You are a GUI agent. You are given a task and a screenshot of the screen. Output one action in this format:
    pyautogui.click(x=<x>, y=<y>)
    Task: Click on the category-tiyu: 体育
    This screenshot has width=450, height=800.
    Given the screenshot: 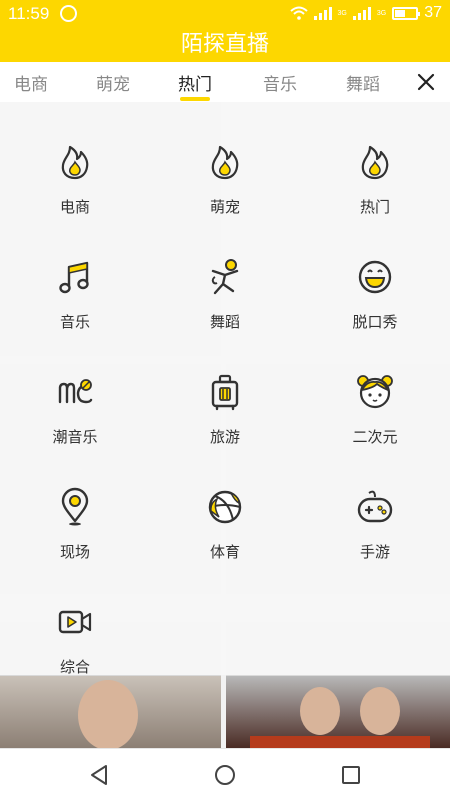 What is the action you would take?
    pyautogui.click(x=225, y=504)
    